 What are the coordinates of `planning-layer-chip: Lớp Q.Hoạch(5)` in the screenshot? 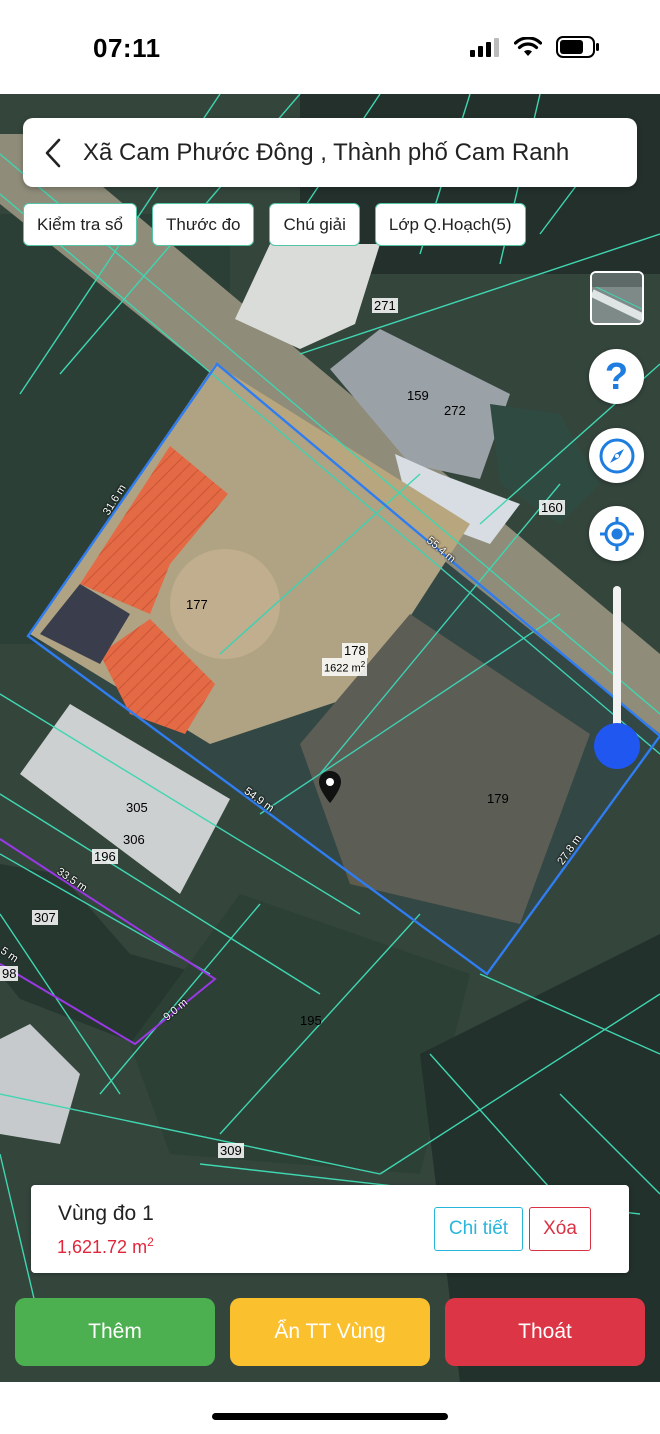 It's located at (450, 224).